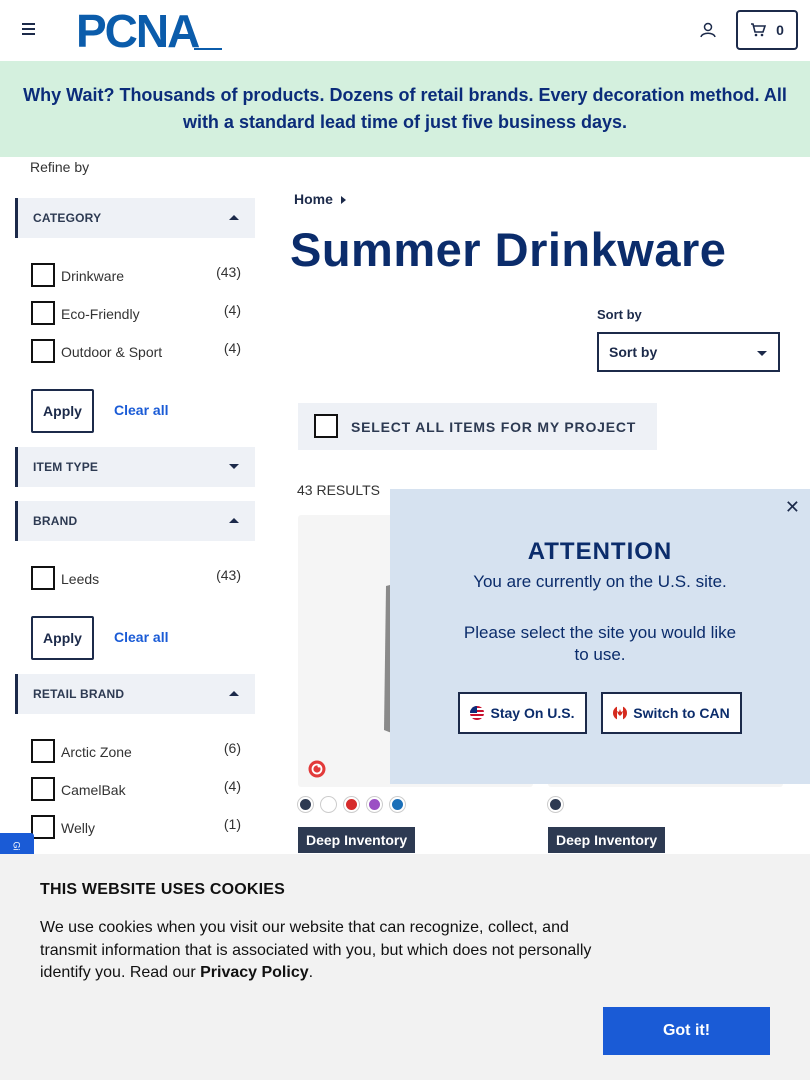 This screenshot has height=1080, width=810. What do you see at coordinates (311, 972) in the screenshot?
I see `cookie-tail: .` at bounding box center [311, 972].